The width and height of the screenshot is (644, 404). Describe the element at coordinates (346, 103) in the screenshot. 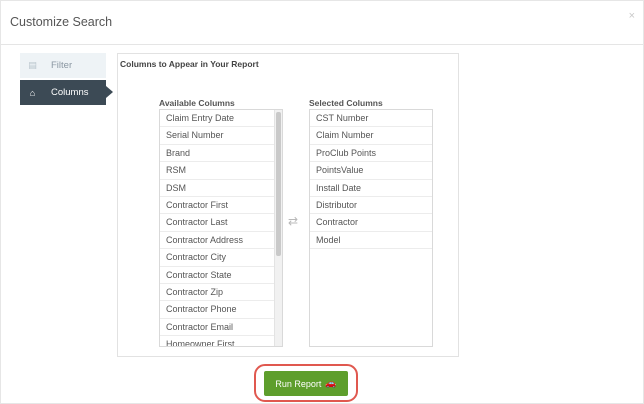

I see `selected-columns-header: Selected Columns` at that location.